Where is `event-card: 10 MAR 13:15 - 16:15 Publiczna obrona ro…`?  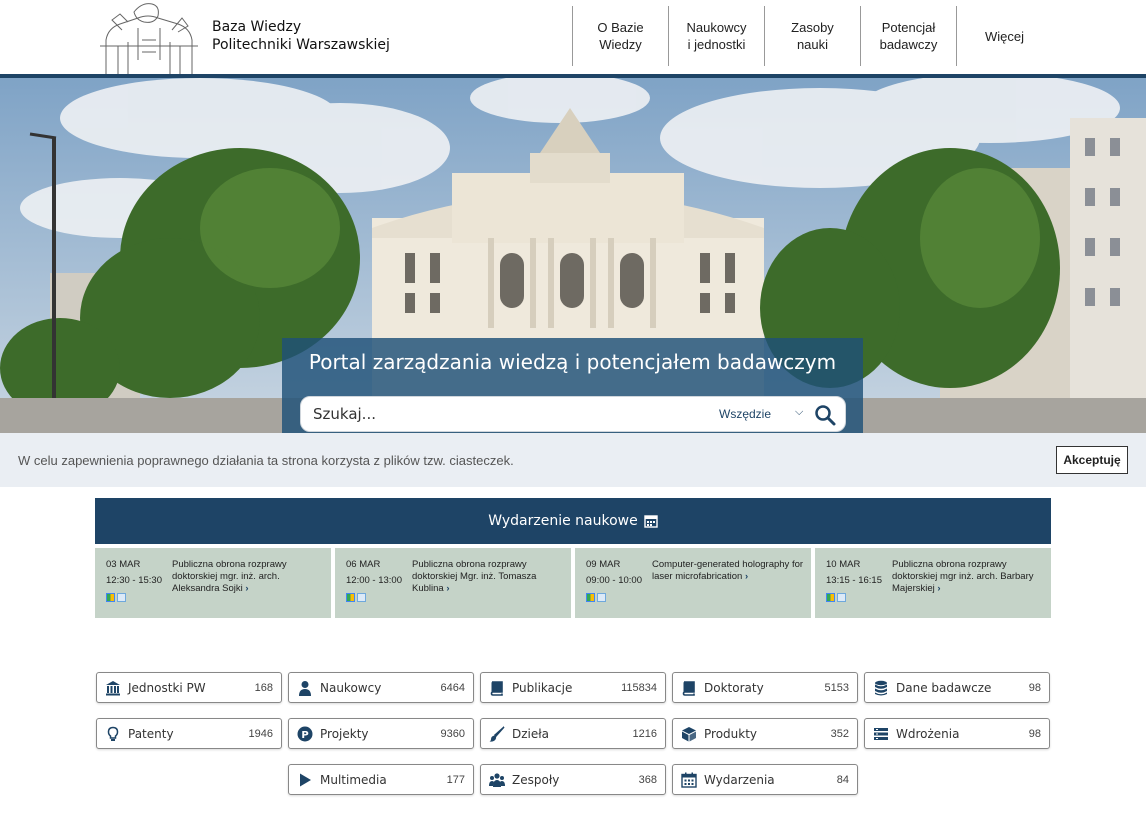 event-card: 10 MAR 13:15 - 16:15 Publiczna obrona ro… is located at coordinates (933, 583).